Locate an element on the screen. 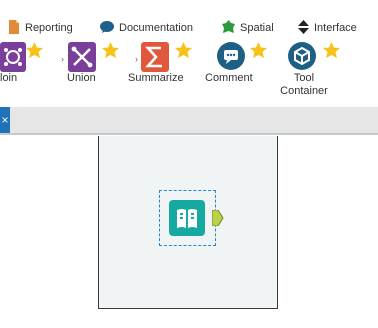 This screenshot has width=378, height=328. canvas-tab-bar: × is located at coordinates (189, 121).